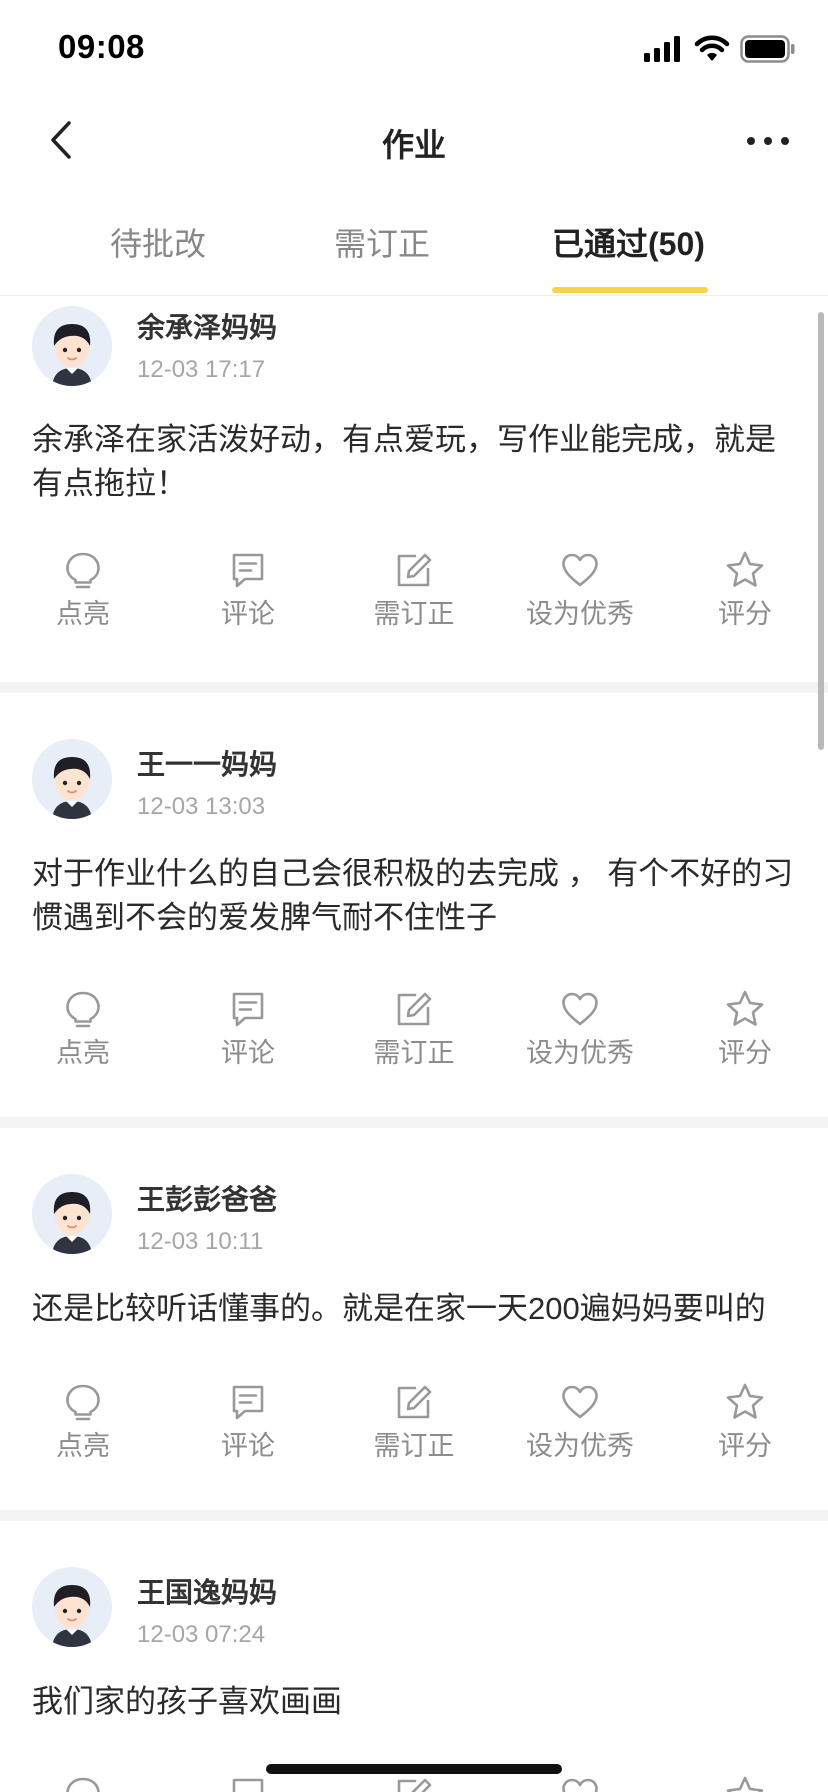 The width and height of the screenshot is (828, 1792). I want to click on wifi-icon, so click(712, 48).